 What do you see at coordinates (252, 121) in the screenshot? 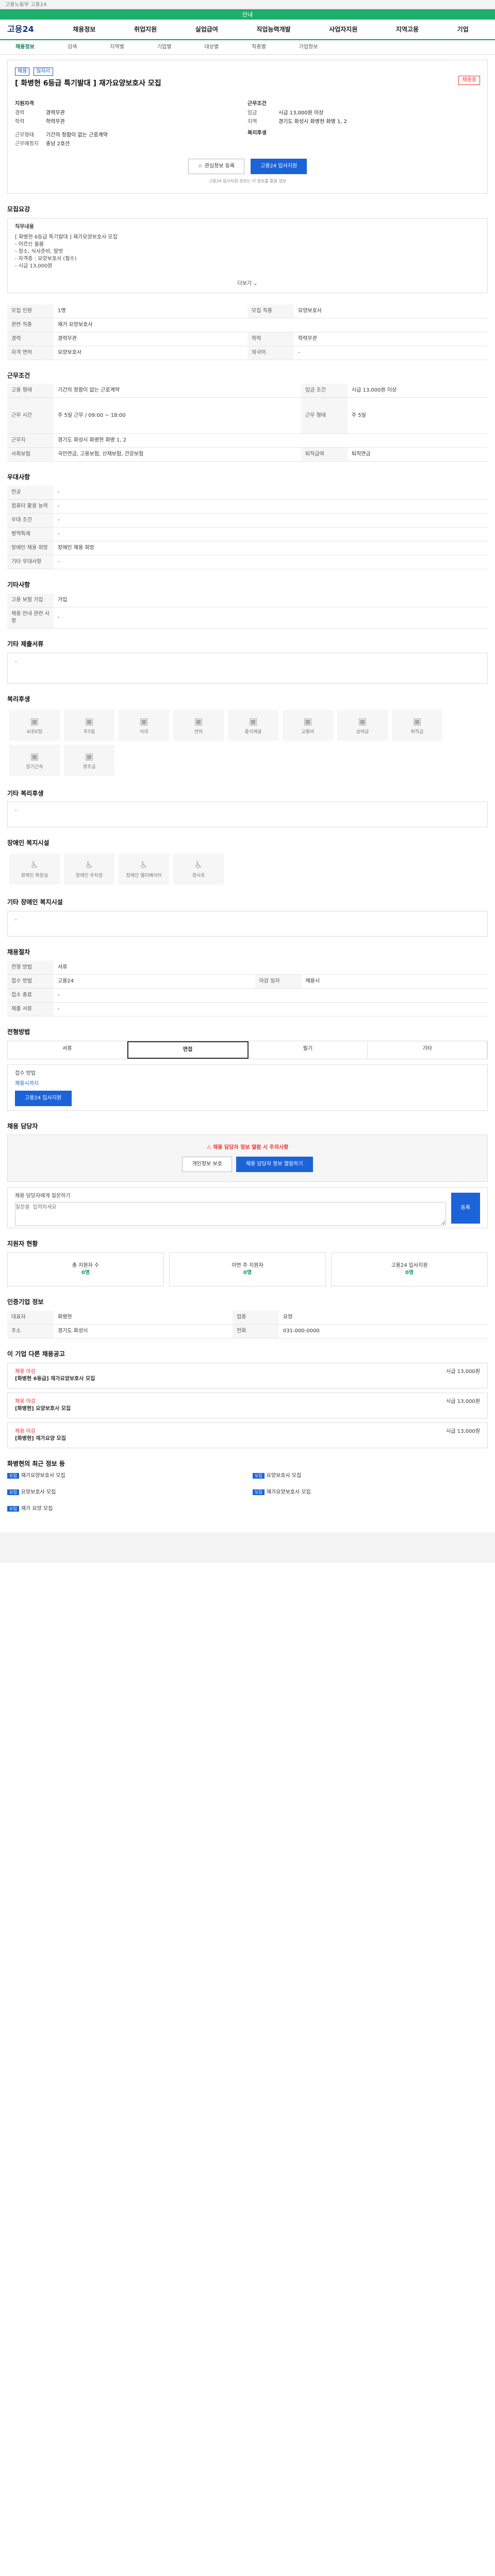
I see `label: 지역` at bounding box center [252, 121].